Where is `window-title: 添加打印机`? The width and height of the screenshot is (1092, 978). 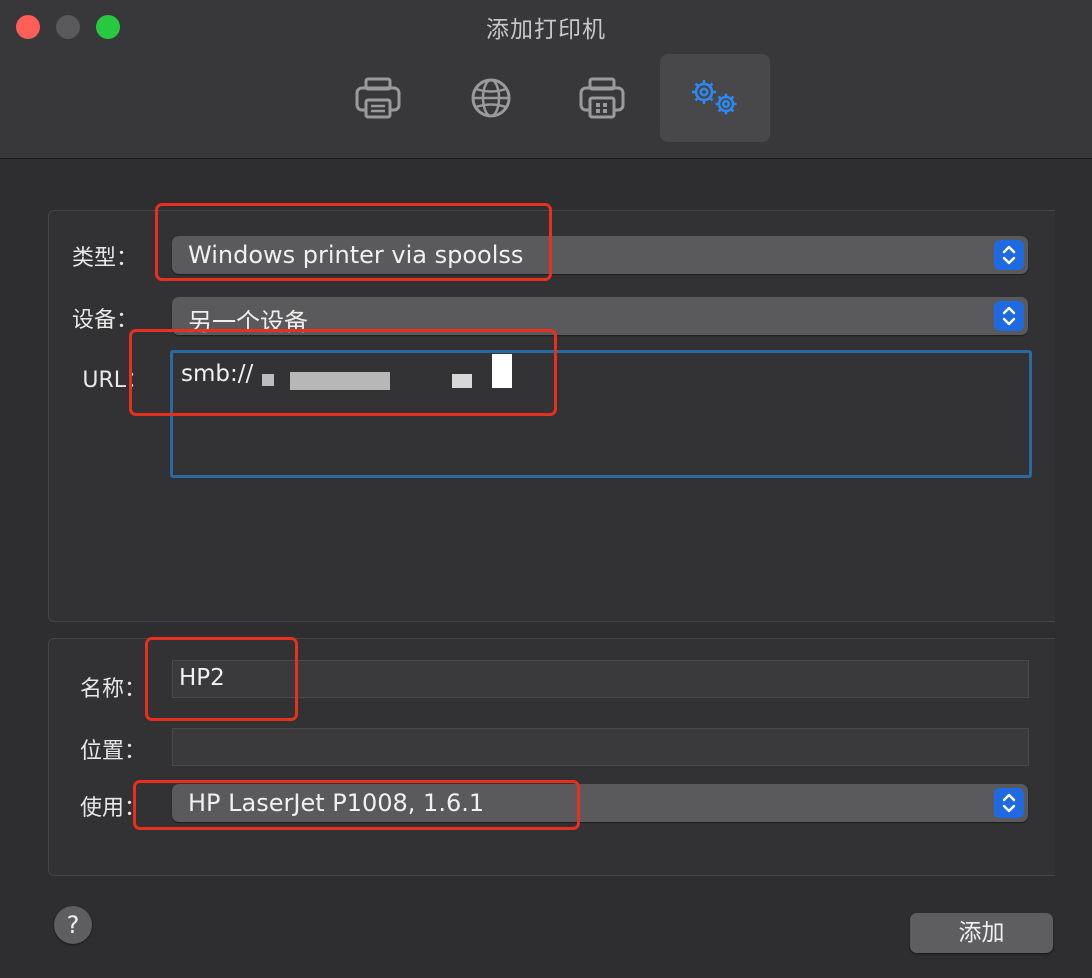
window-title: 添加打印机 is located at coordinates (546, 30).